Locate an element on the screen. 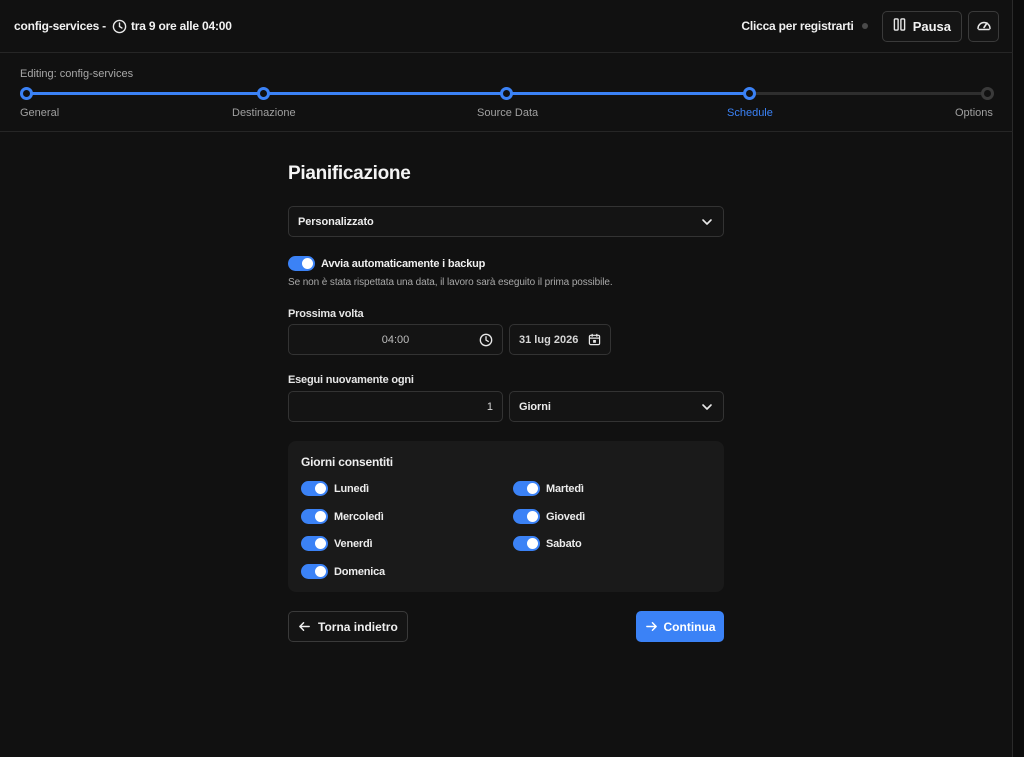 This screenshot has height=757, width=1024. job-name: config-services - is located at coordinates (60, 26).